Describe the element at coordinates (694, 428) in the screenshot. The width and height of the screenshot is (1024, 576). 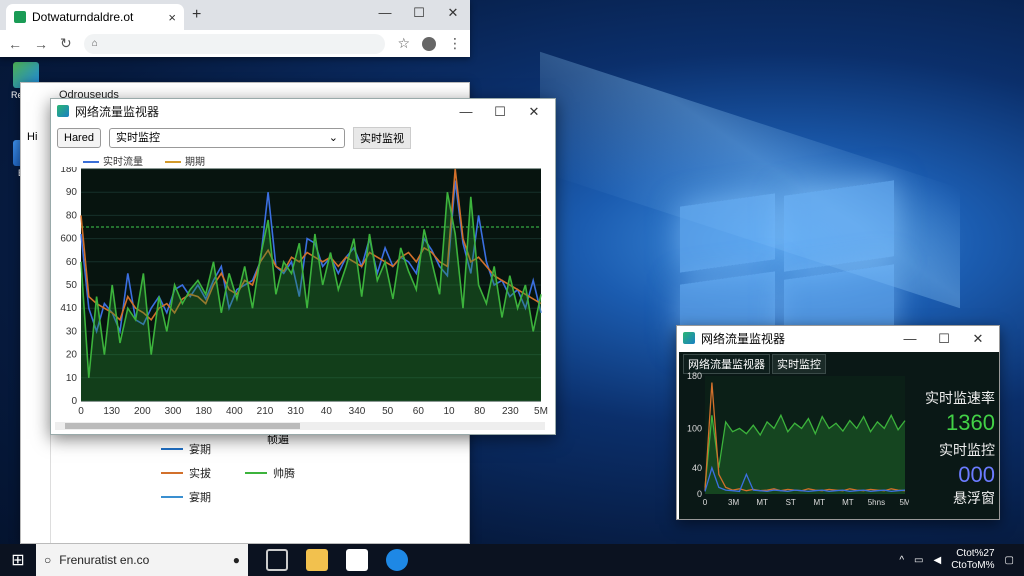
I see `y-tick-label: 100` at that location.